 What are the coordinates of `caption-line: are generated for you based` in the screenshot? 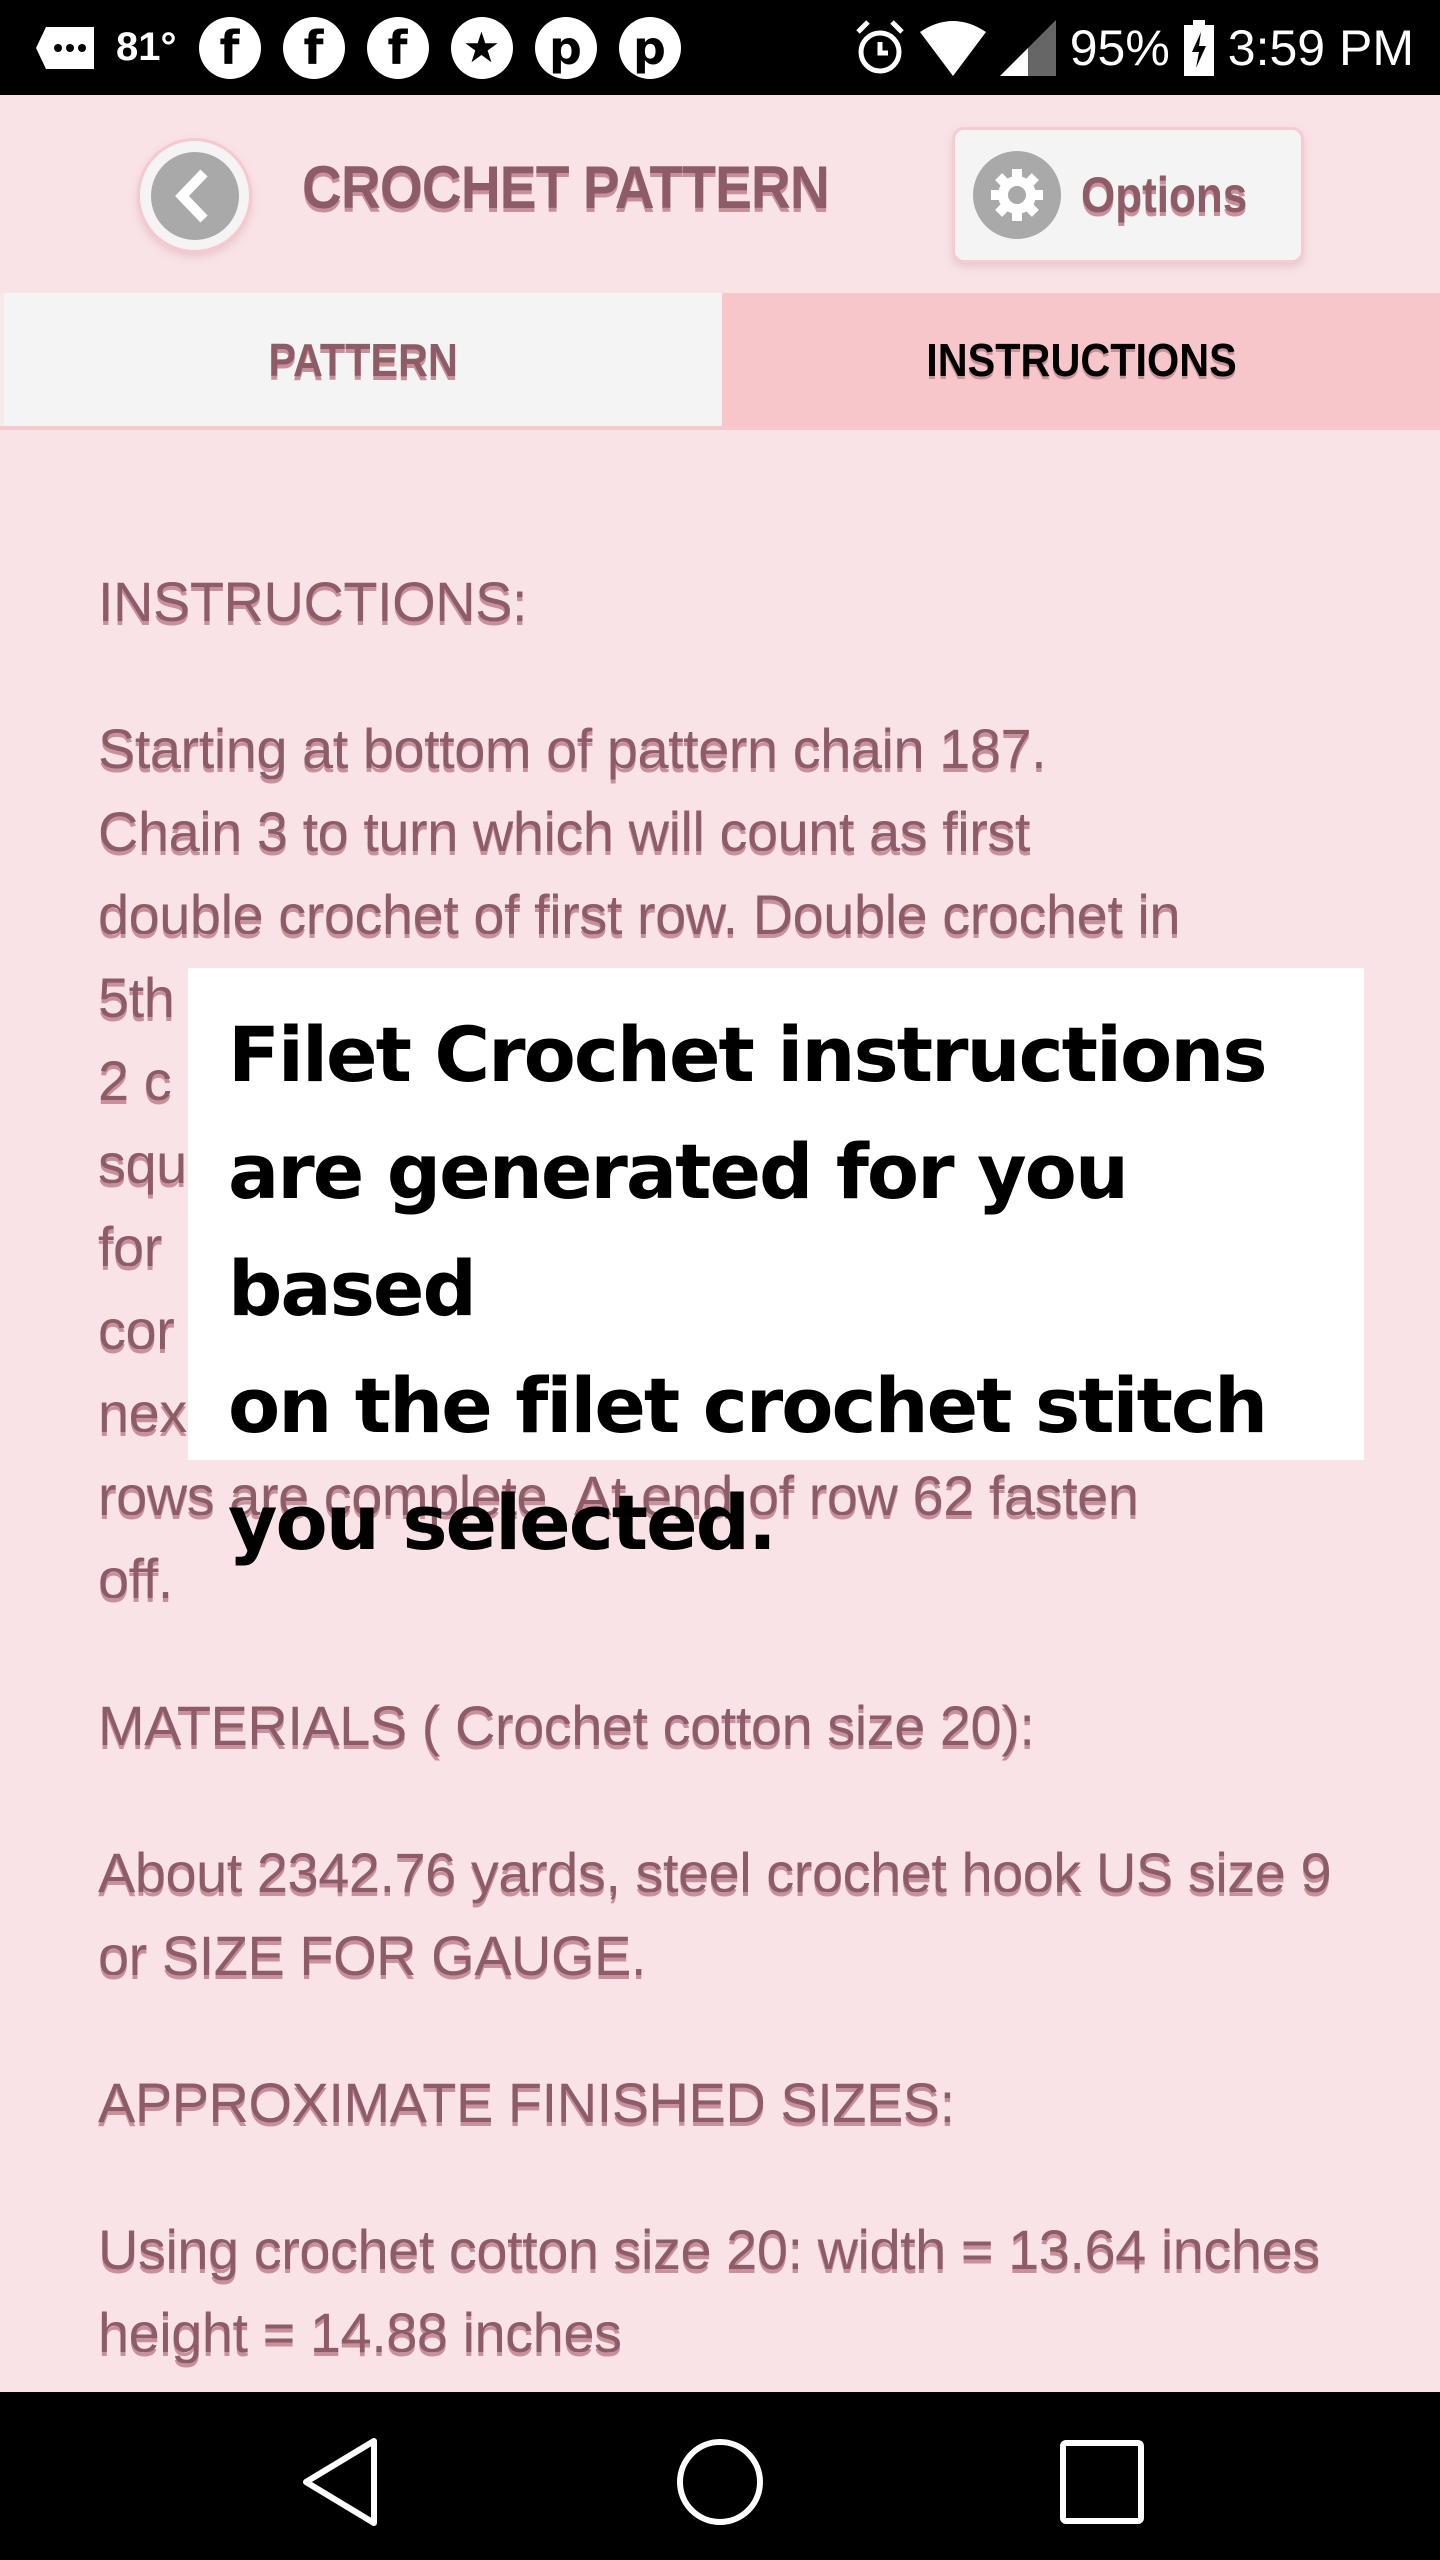 It's located at (678, 1230).